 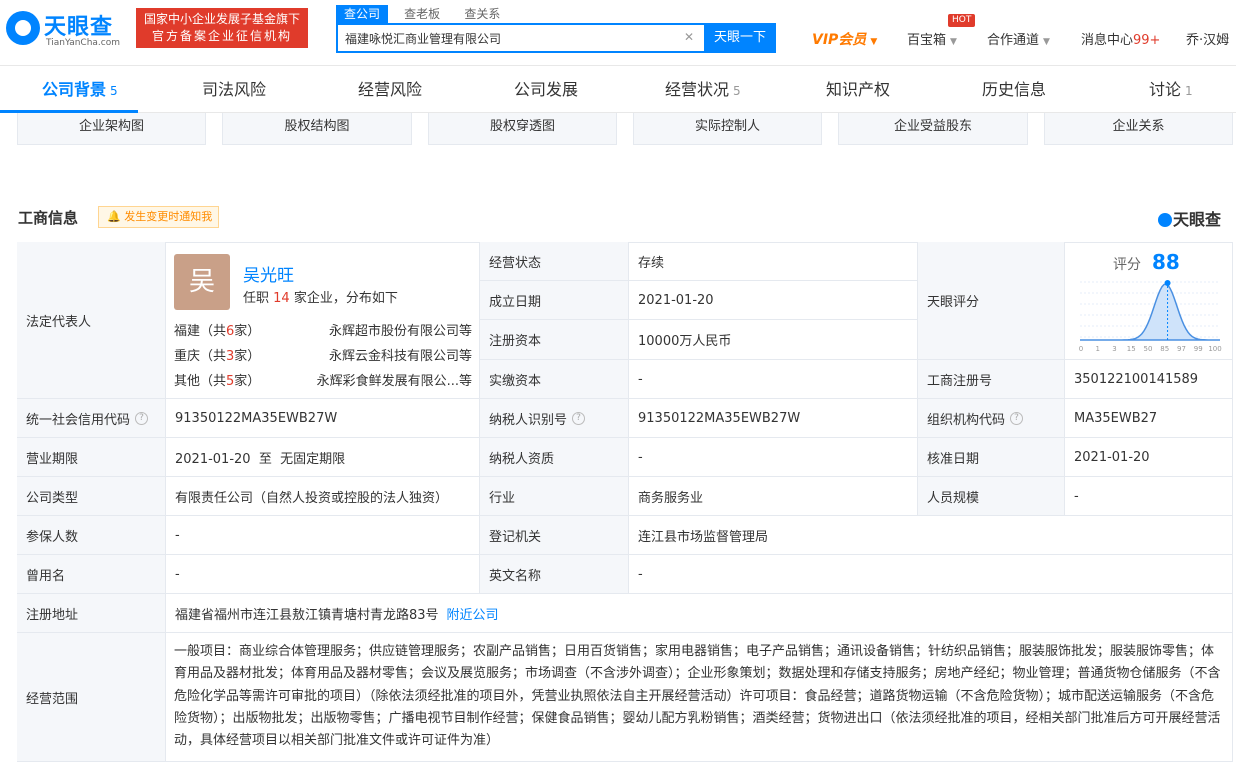 What do you see at coordinates (317, 129) in the screenshot?
I see `equity-structure-button: 股权结构图` at bounding box center [317, 129].